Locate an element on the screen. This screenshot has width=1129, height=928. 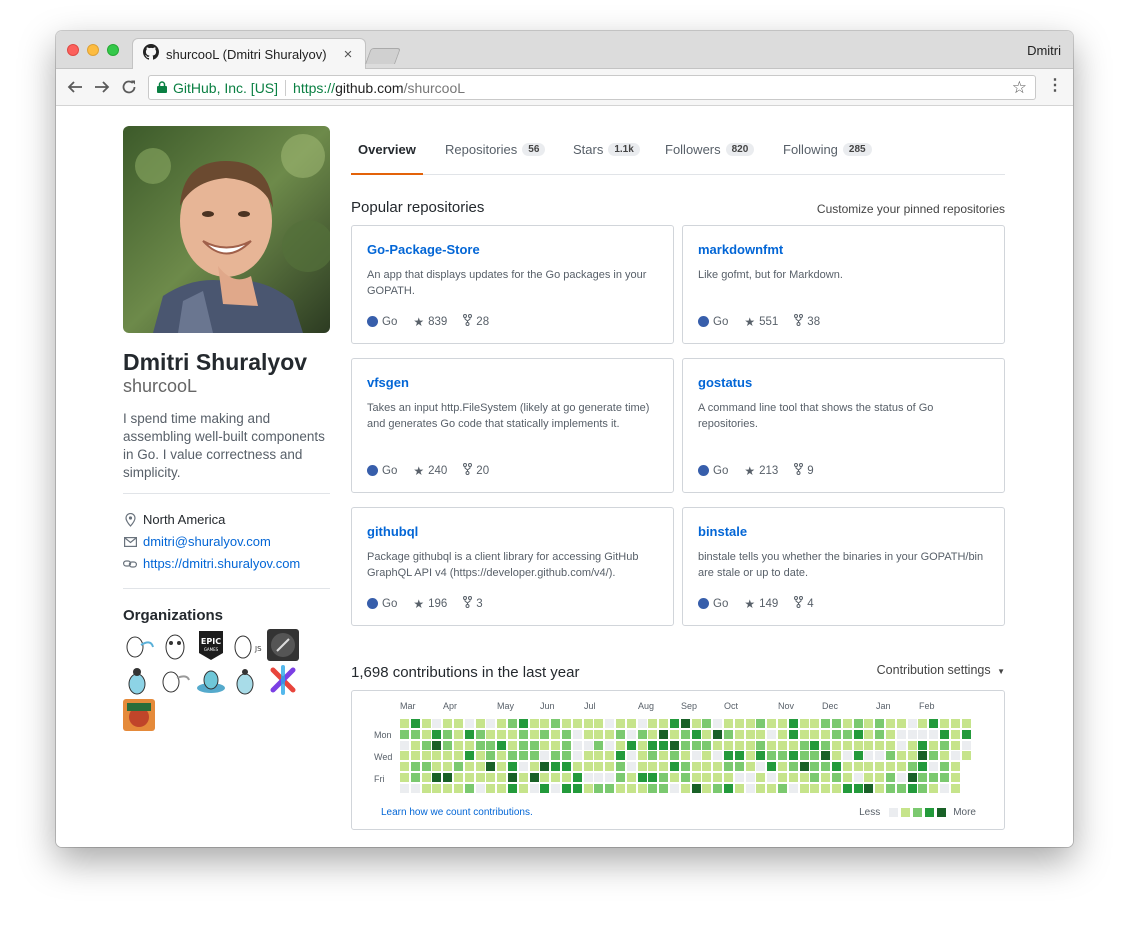
learn-contributions-link: Learn how we count contributions. is located at coordinates (457, 812).